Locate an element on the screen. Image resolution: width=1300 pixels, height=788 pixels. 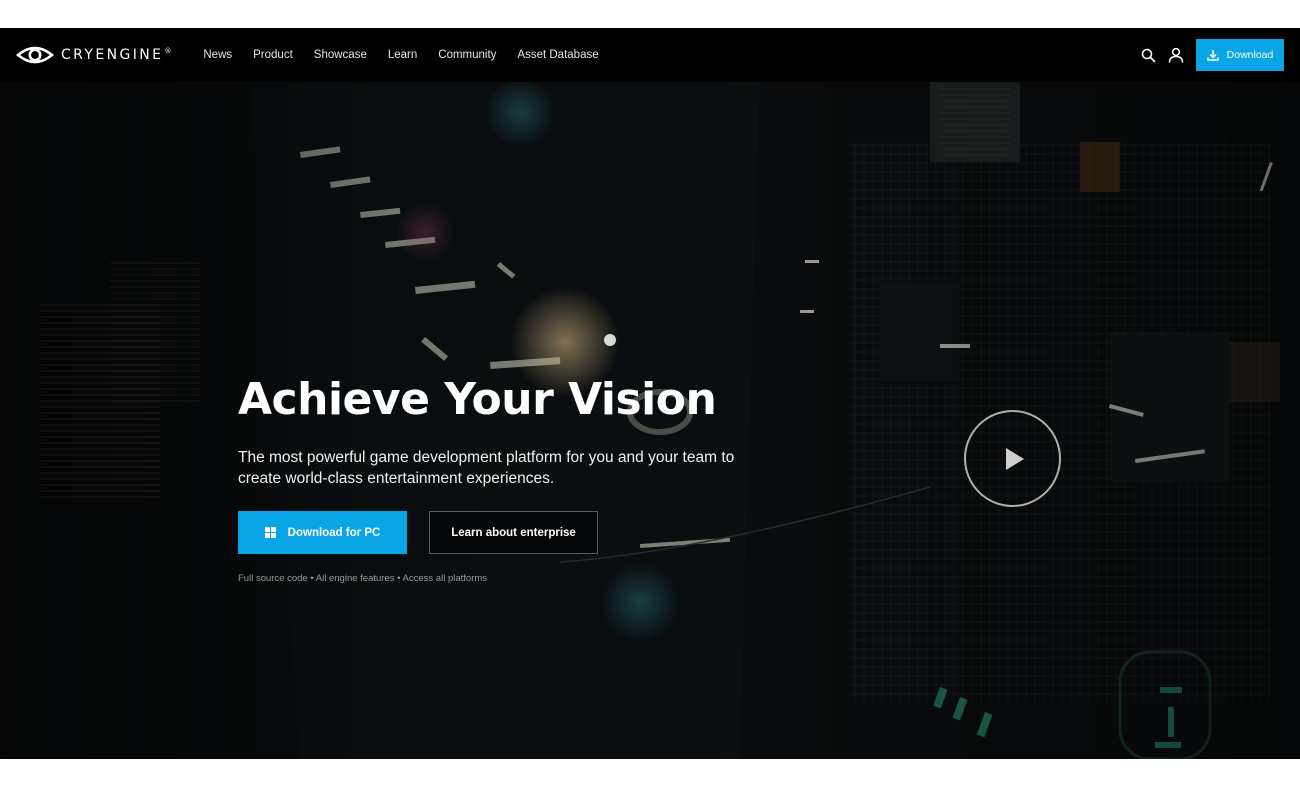
download-for-pc-button: Download for PC is located at coordinates (322, 532).